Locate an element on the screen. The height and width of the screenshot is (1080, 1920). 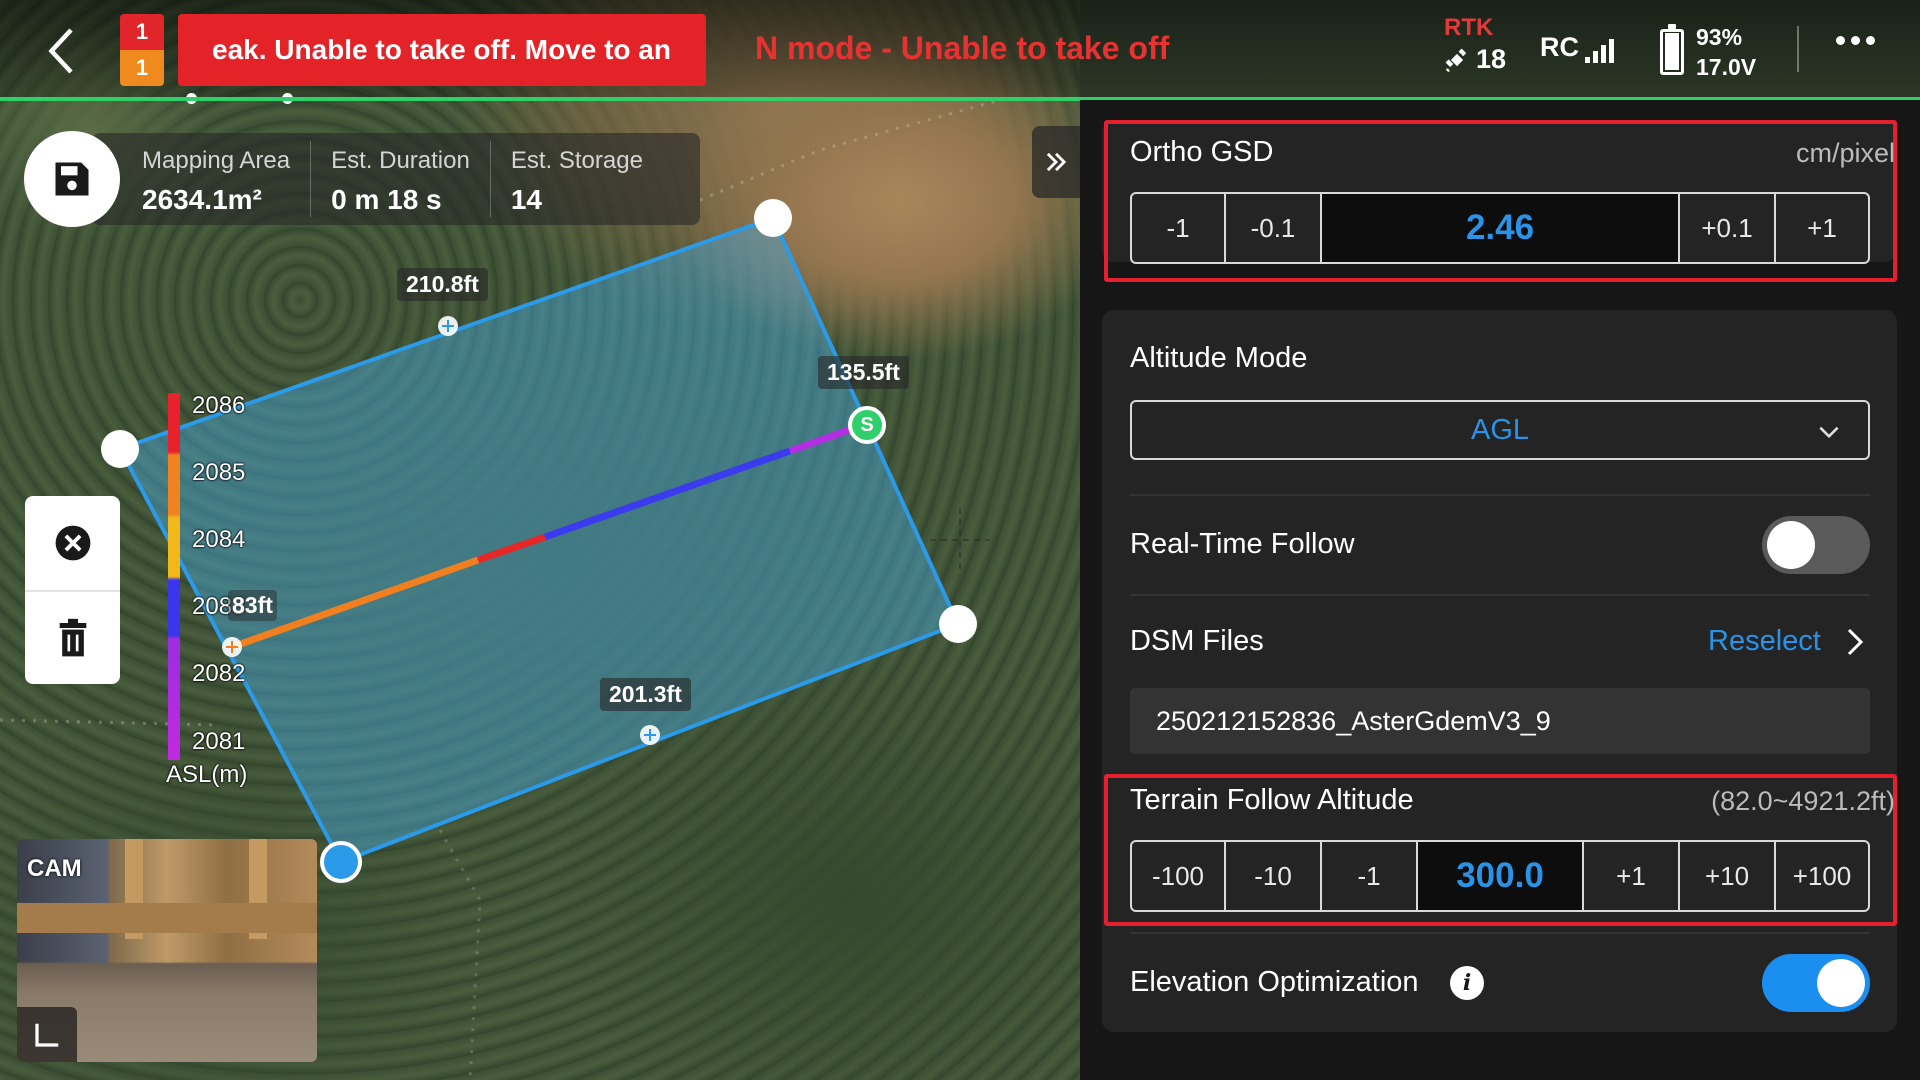
real-time-follow-toggle is located at coordinates (1816, 545).